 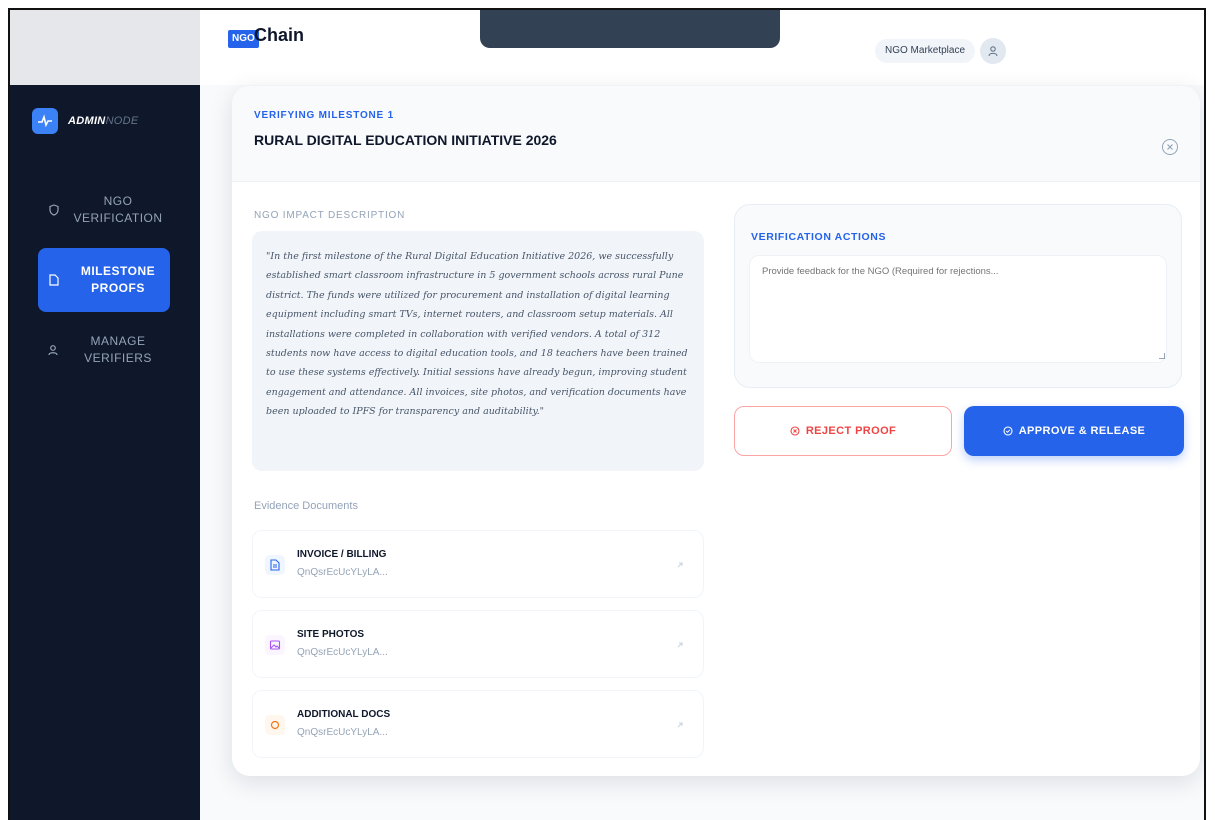 What do you see at coordinates (54, 350) in the screenshot?
I see `users-icon` at bounding box center [54, 350].